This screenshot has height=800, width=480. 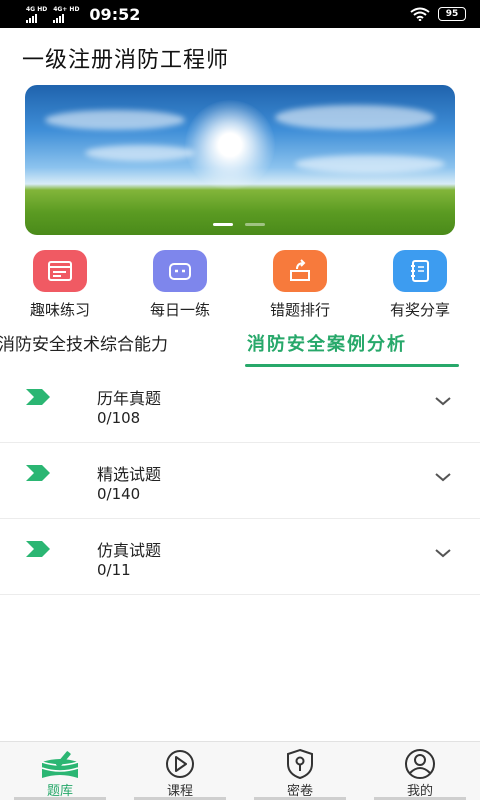 I want to click on list-item-title: 历年真题, so click(x=129, y=398).